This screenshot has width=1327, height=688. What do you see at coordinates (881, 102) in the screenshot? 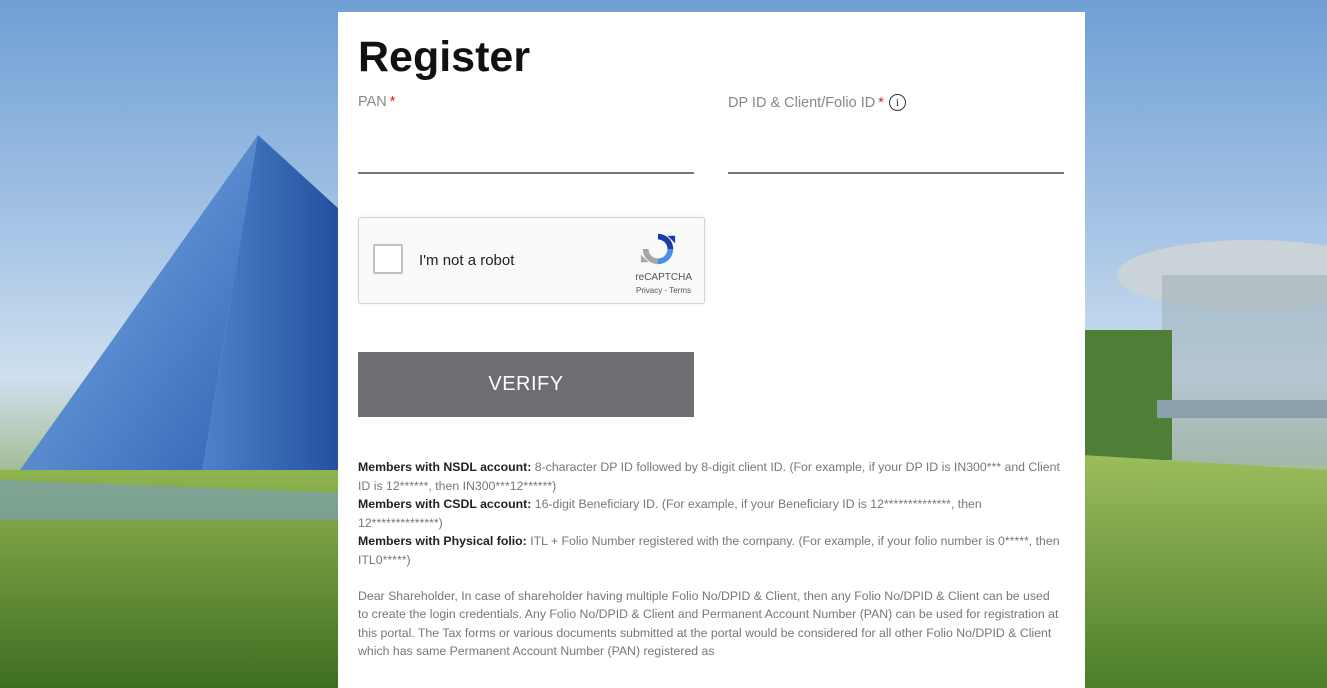
I see `dp-id-required-mark: *` at bounding box center [881, 102].